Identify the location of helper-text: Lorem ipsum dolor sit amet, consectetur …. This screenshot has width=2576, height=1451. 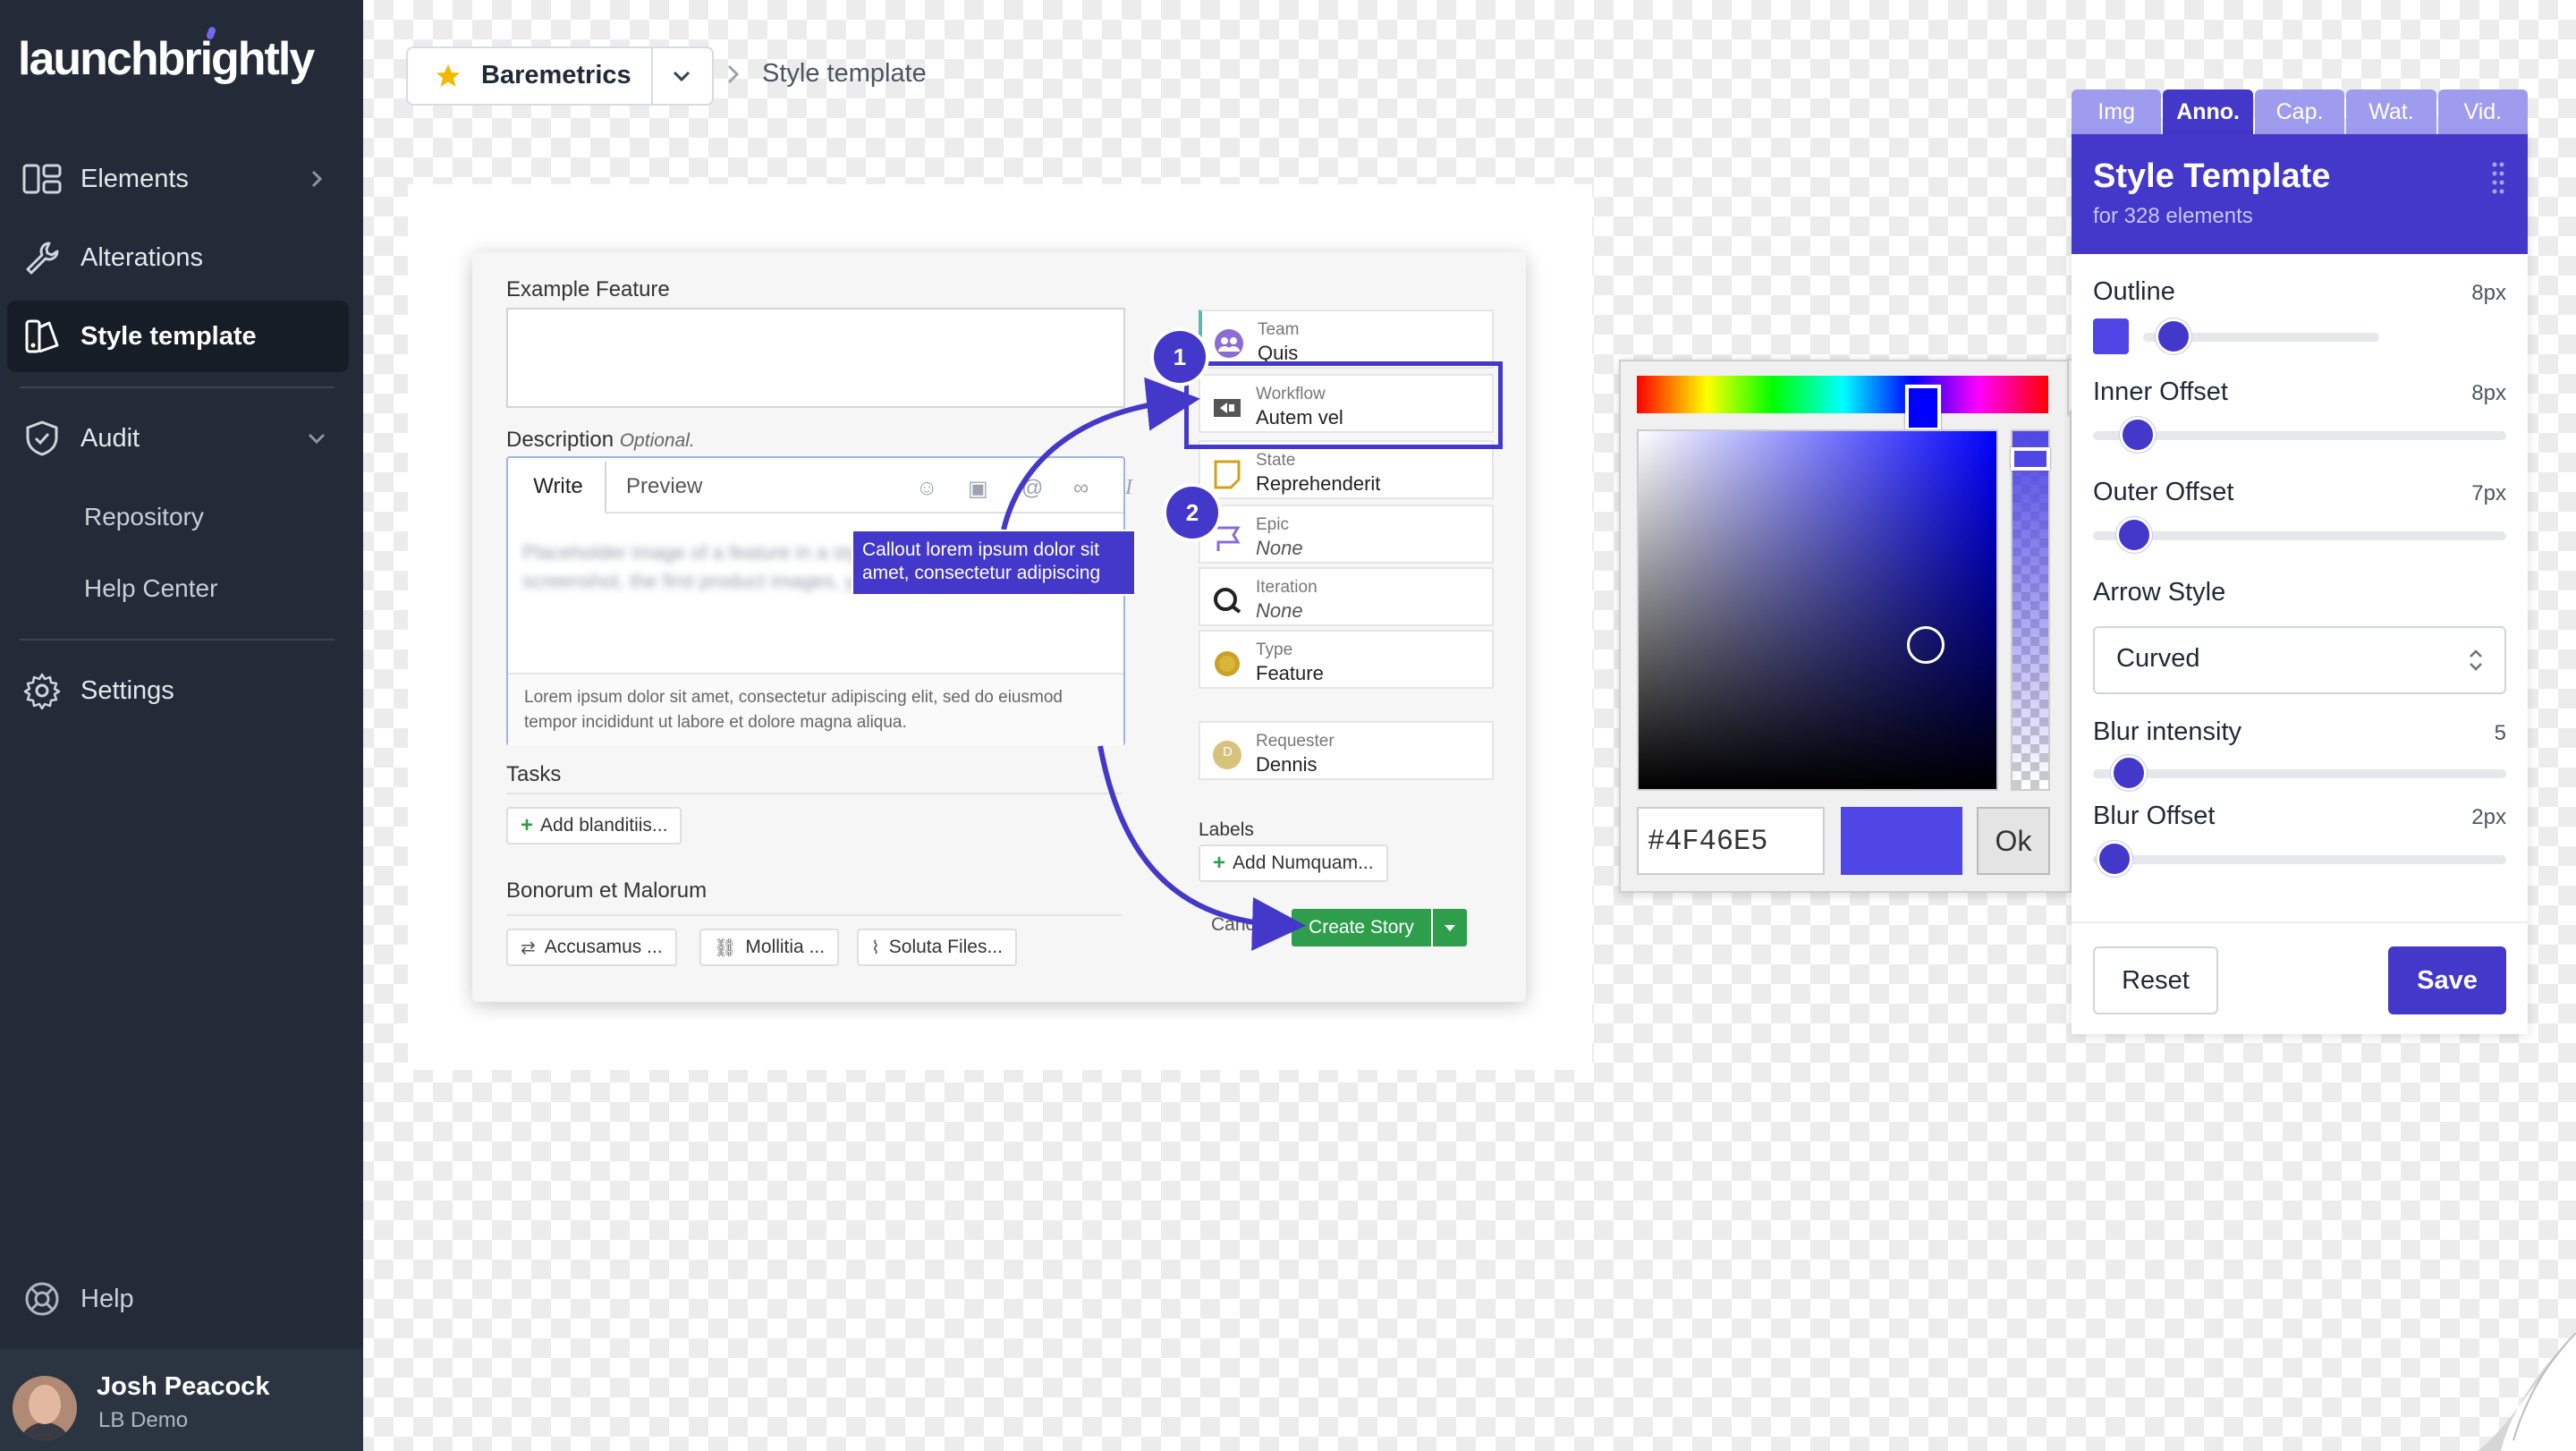
(793, 710).